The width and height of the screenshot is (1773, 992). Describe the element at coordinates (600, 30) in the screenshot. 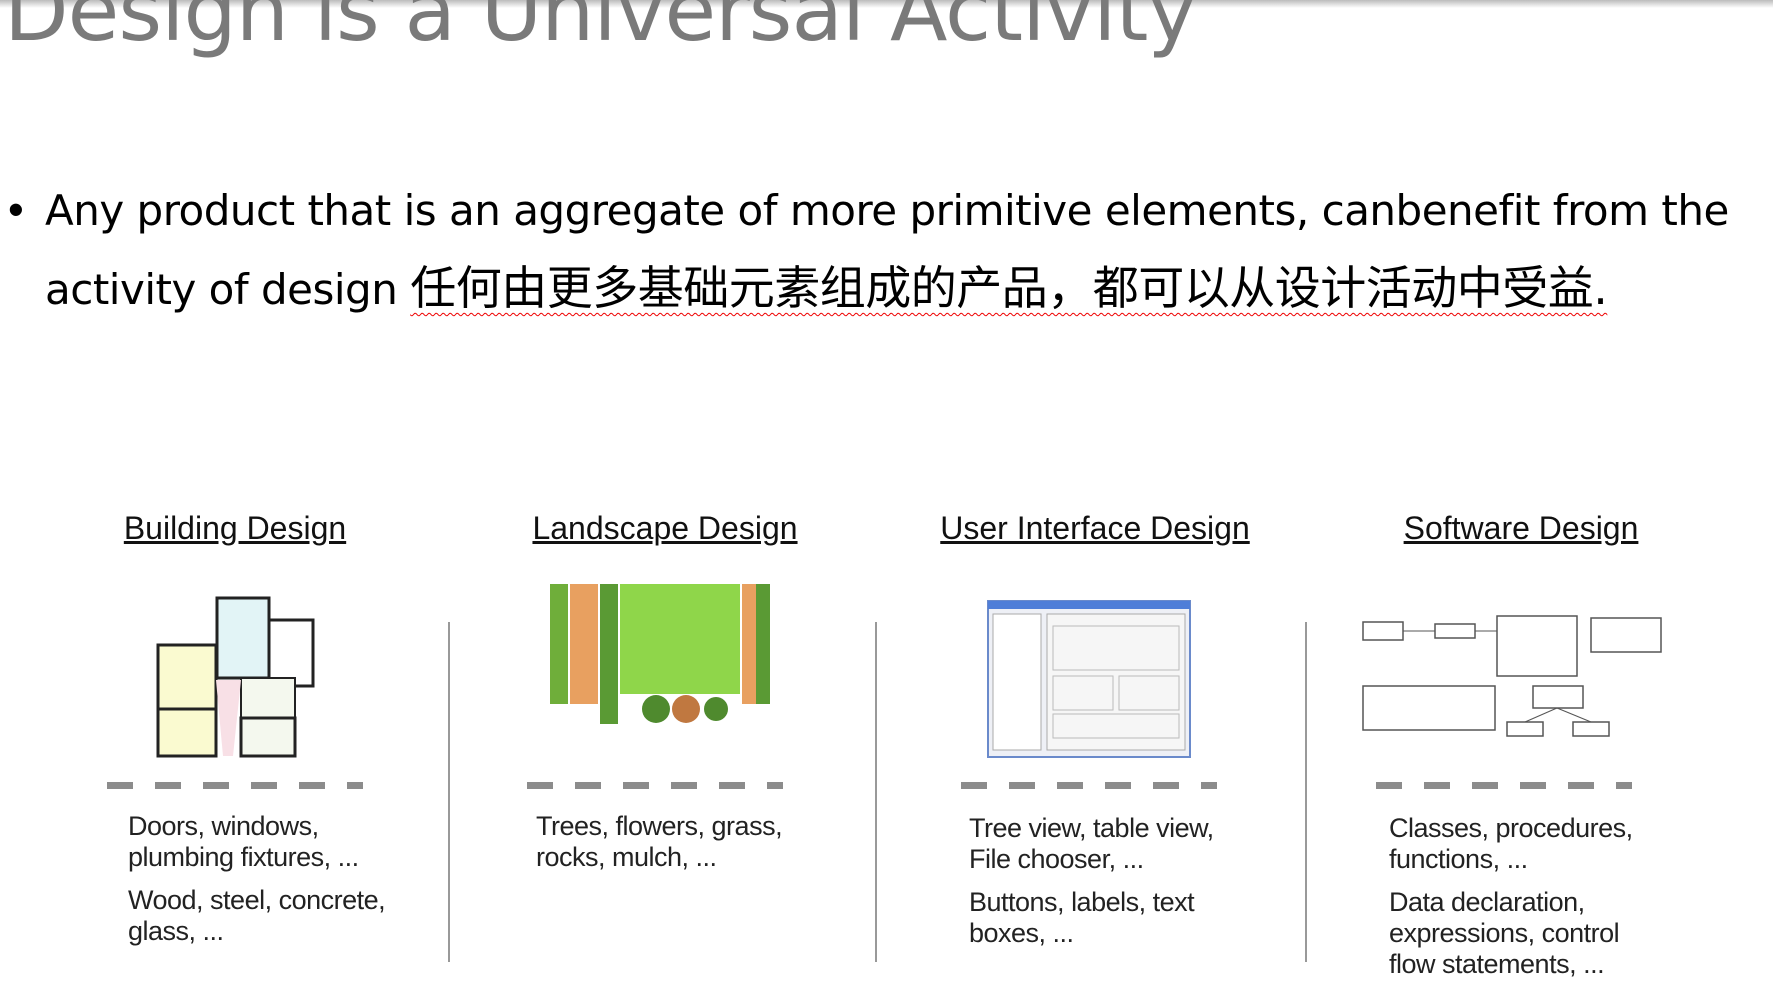

I see `slide-title: Design is a Universal Activity` at that location.